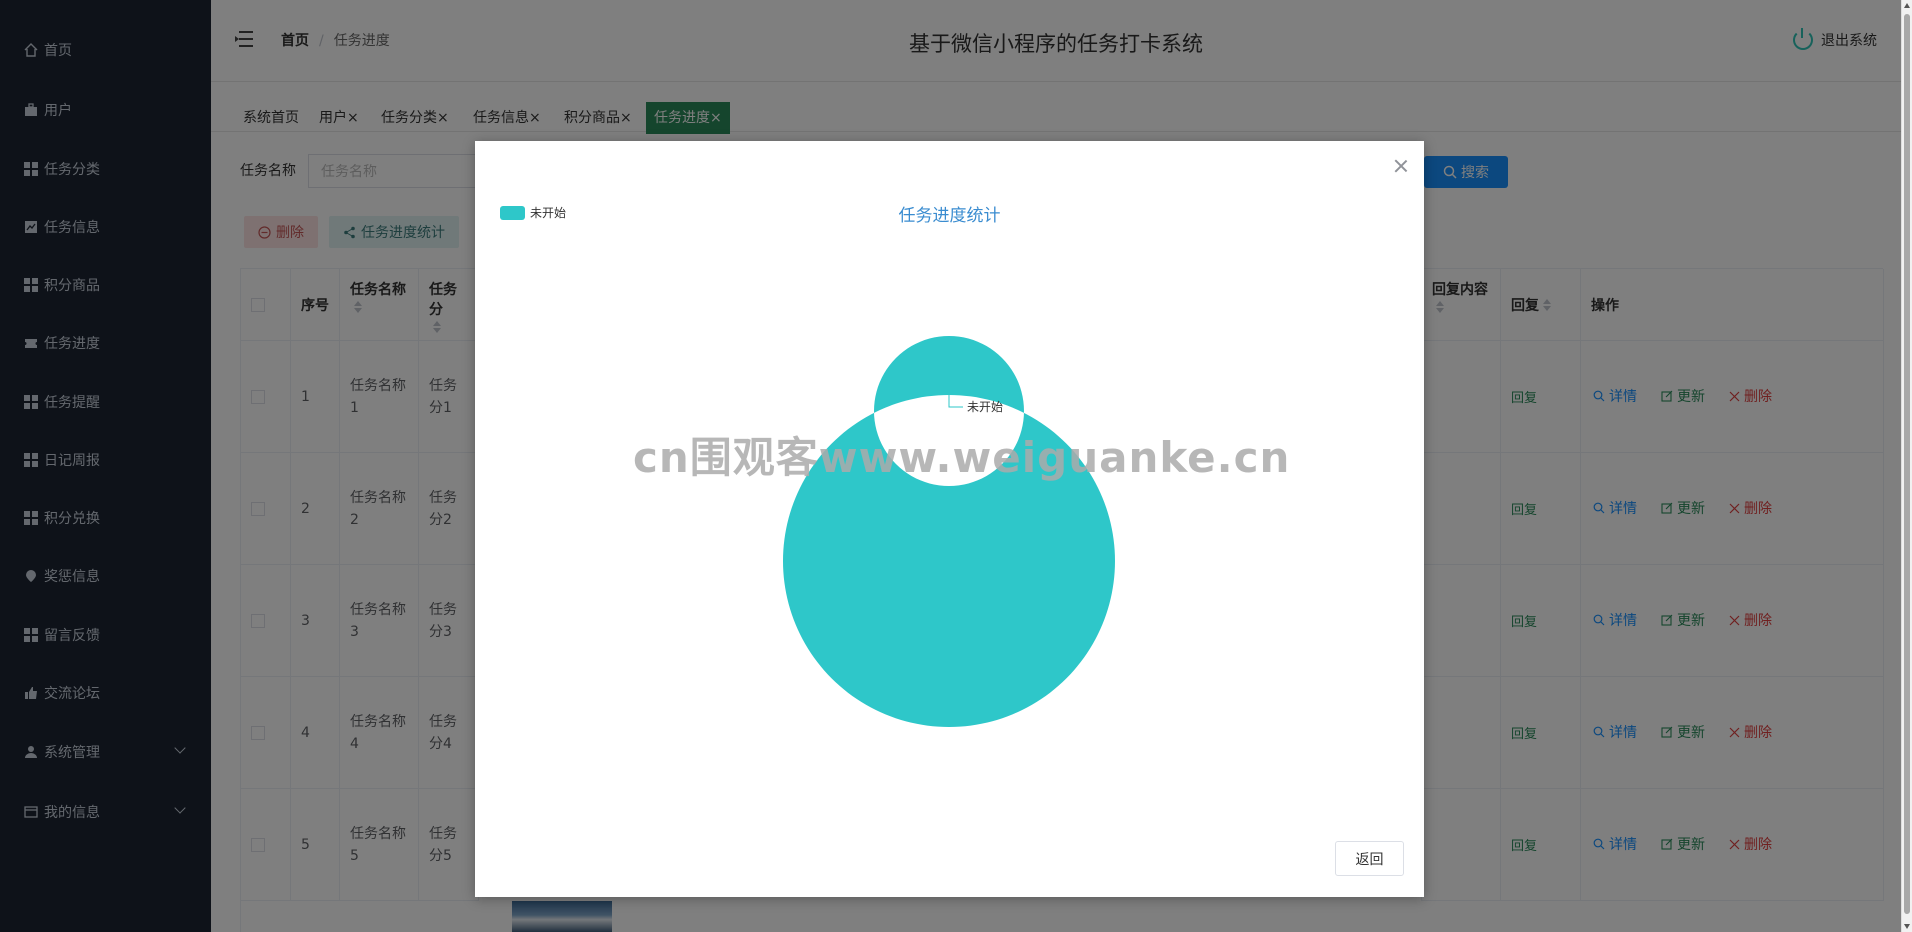 The width and height of the screenshot is (1912, 932). What do you see at coordinates (962, 457) in the screenshot?
I see `watermark: cn围观客www.weiguanke.cn` at bounding box center [962, 457].